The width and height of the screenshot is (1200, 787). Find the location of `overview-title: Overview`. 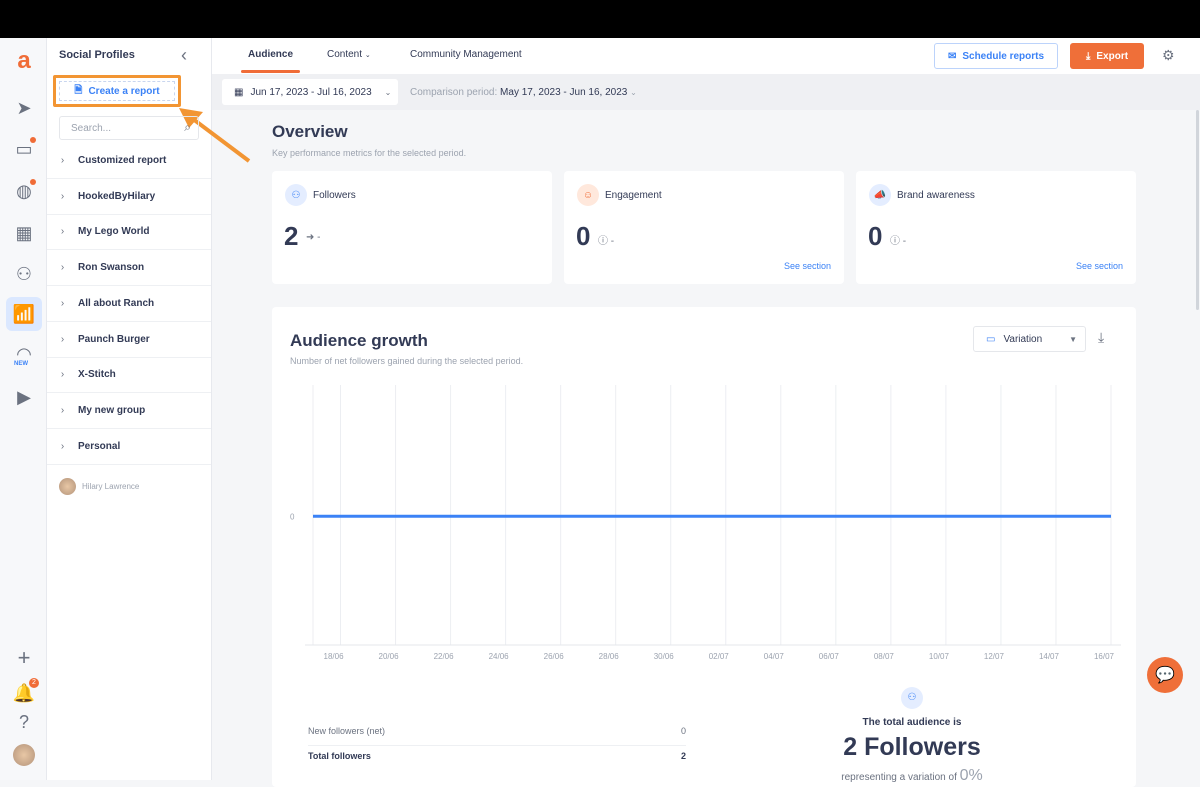

overview-title: Overview is located at coordinates (310, 131).